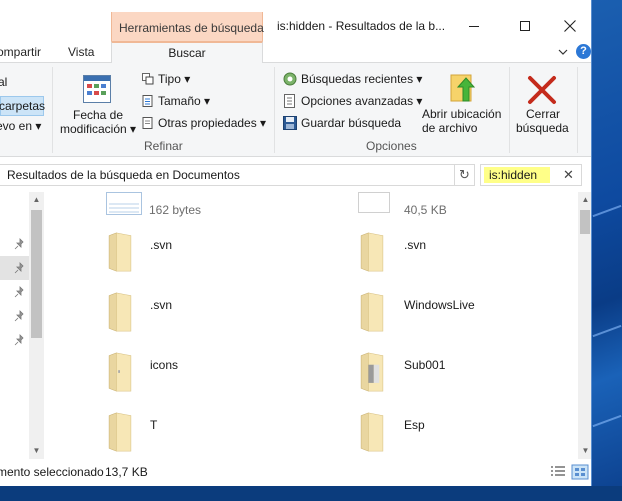  Describe the element at coordinates (583, 51) in the screenshot. I see `help-icon: ?` at that location.